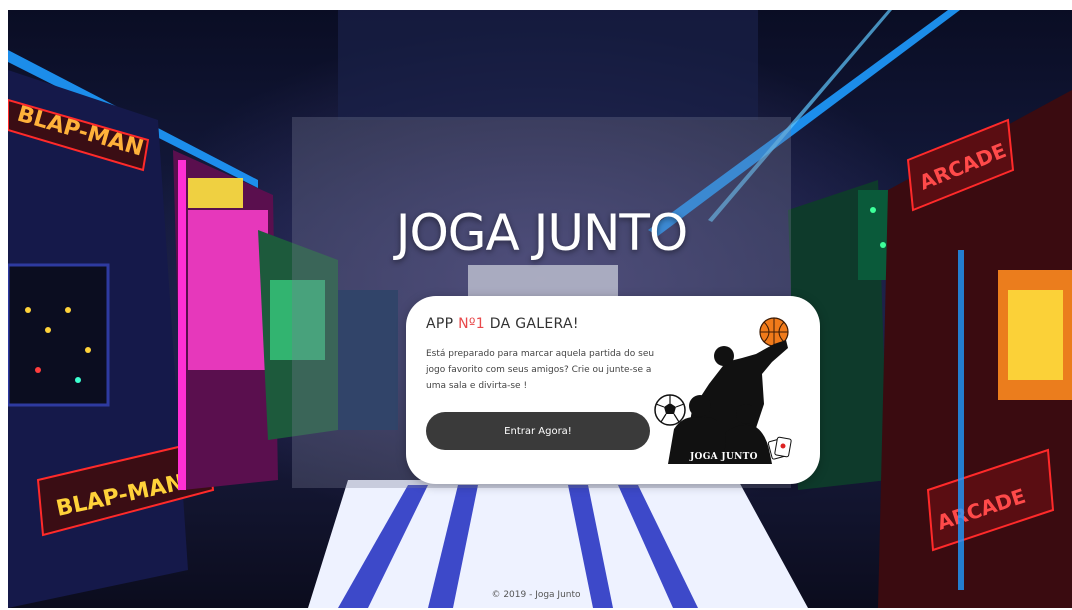 The image size is (1072, 610). What do you see at coordinates (536, 595) in the screenshot?
I see `footer-copyright: © 2019 - Joga Junto` at bounding box center [536, 595].